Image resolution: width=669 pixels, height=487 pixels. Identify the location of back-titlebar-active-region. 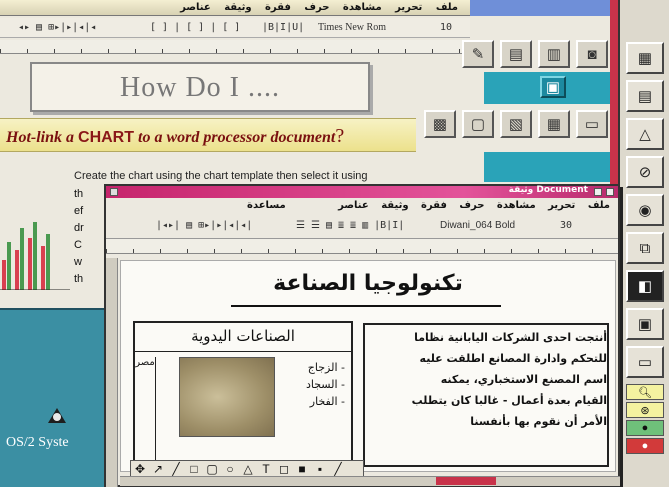
(544, 8).